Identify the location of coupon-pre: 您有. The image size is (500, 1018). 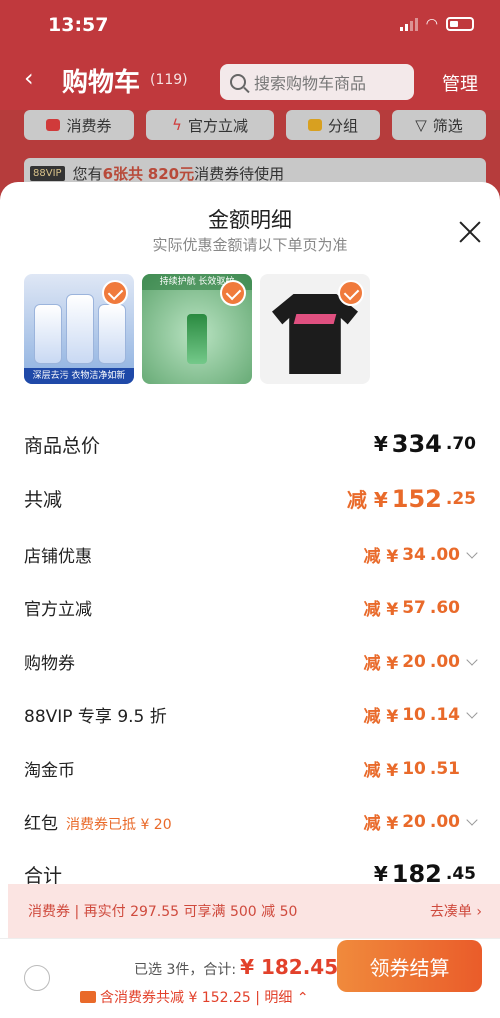
(87, 173).